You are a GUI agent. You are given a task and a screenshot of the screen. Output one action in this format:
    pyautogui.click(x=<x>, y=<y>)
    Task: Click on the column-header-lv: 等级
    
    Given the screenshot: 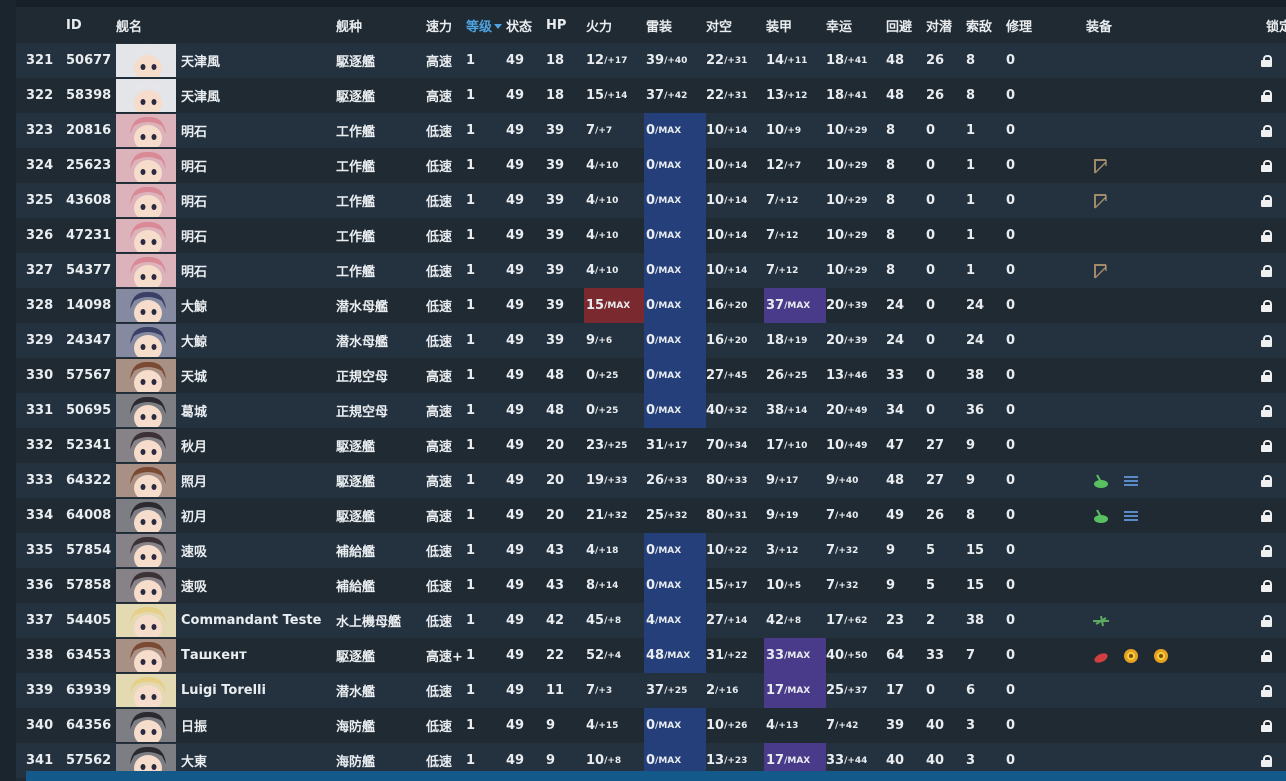 What is the action you would take?
    pyautogui.click(x=484, y=25)
    